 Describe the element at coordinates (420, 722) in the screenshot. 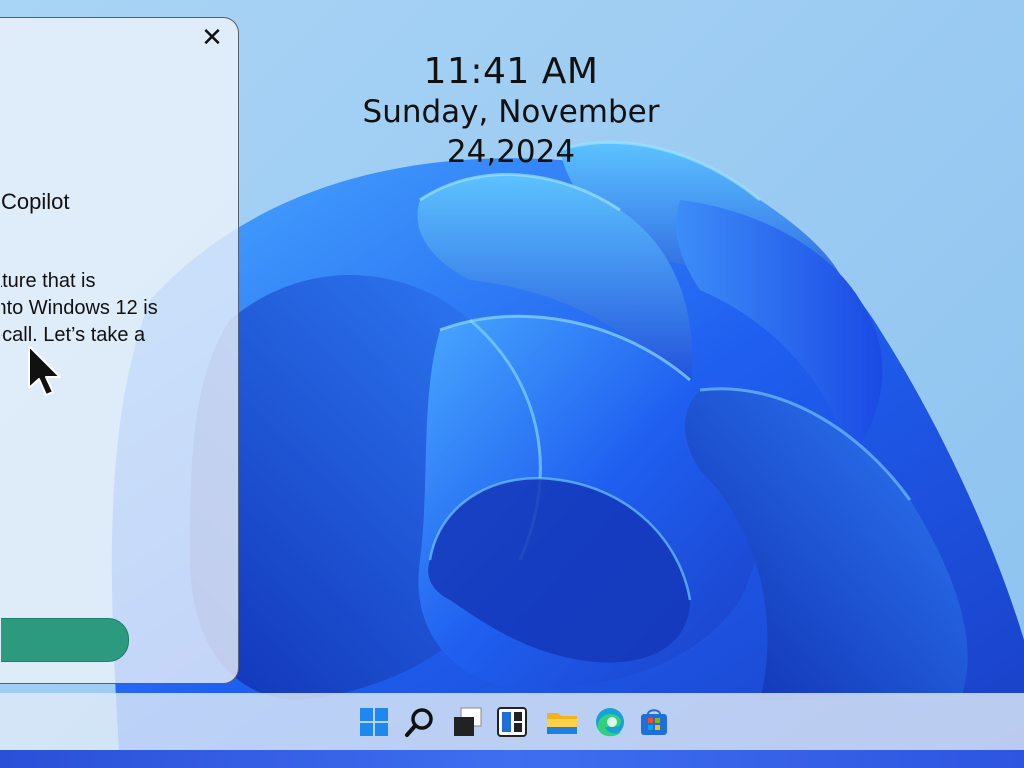

I see `search-icon` at that location.